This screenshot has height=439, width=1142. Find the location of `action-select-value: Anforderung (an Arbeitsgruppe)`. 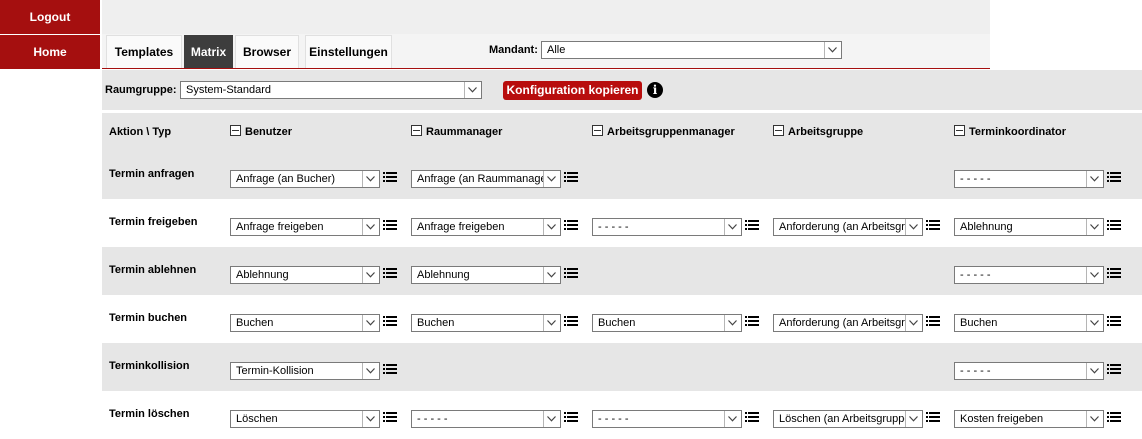

action-select-value: Anforderung (an Arbeitsgruppe) is located at coordinates (850, 323).